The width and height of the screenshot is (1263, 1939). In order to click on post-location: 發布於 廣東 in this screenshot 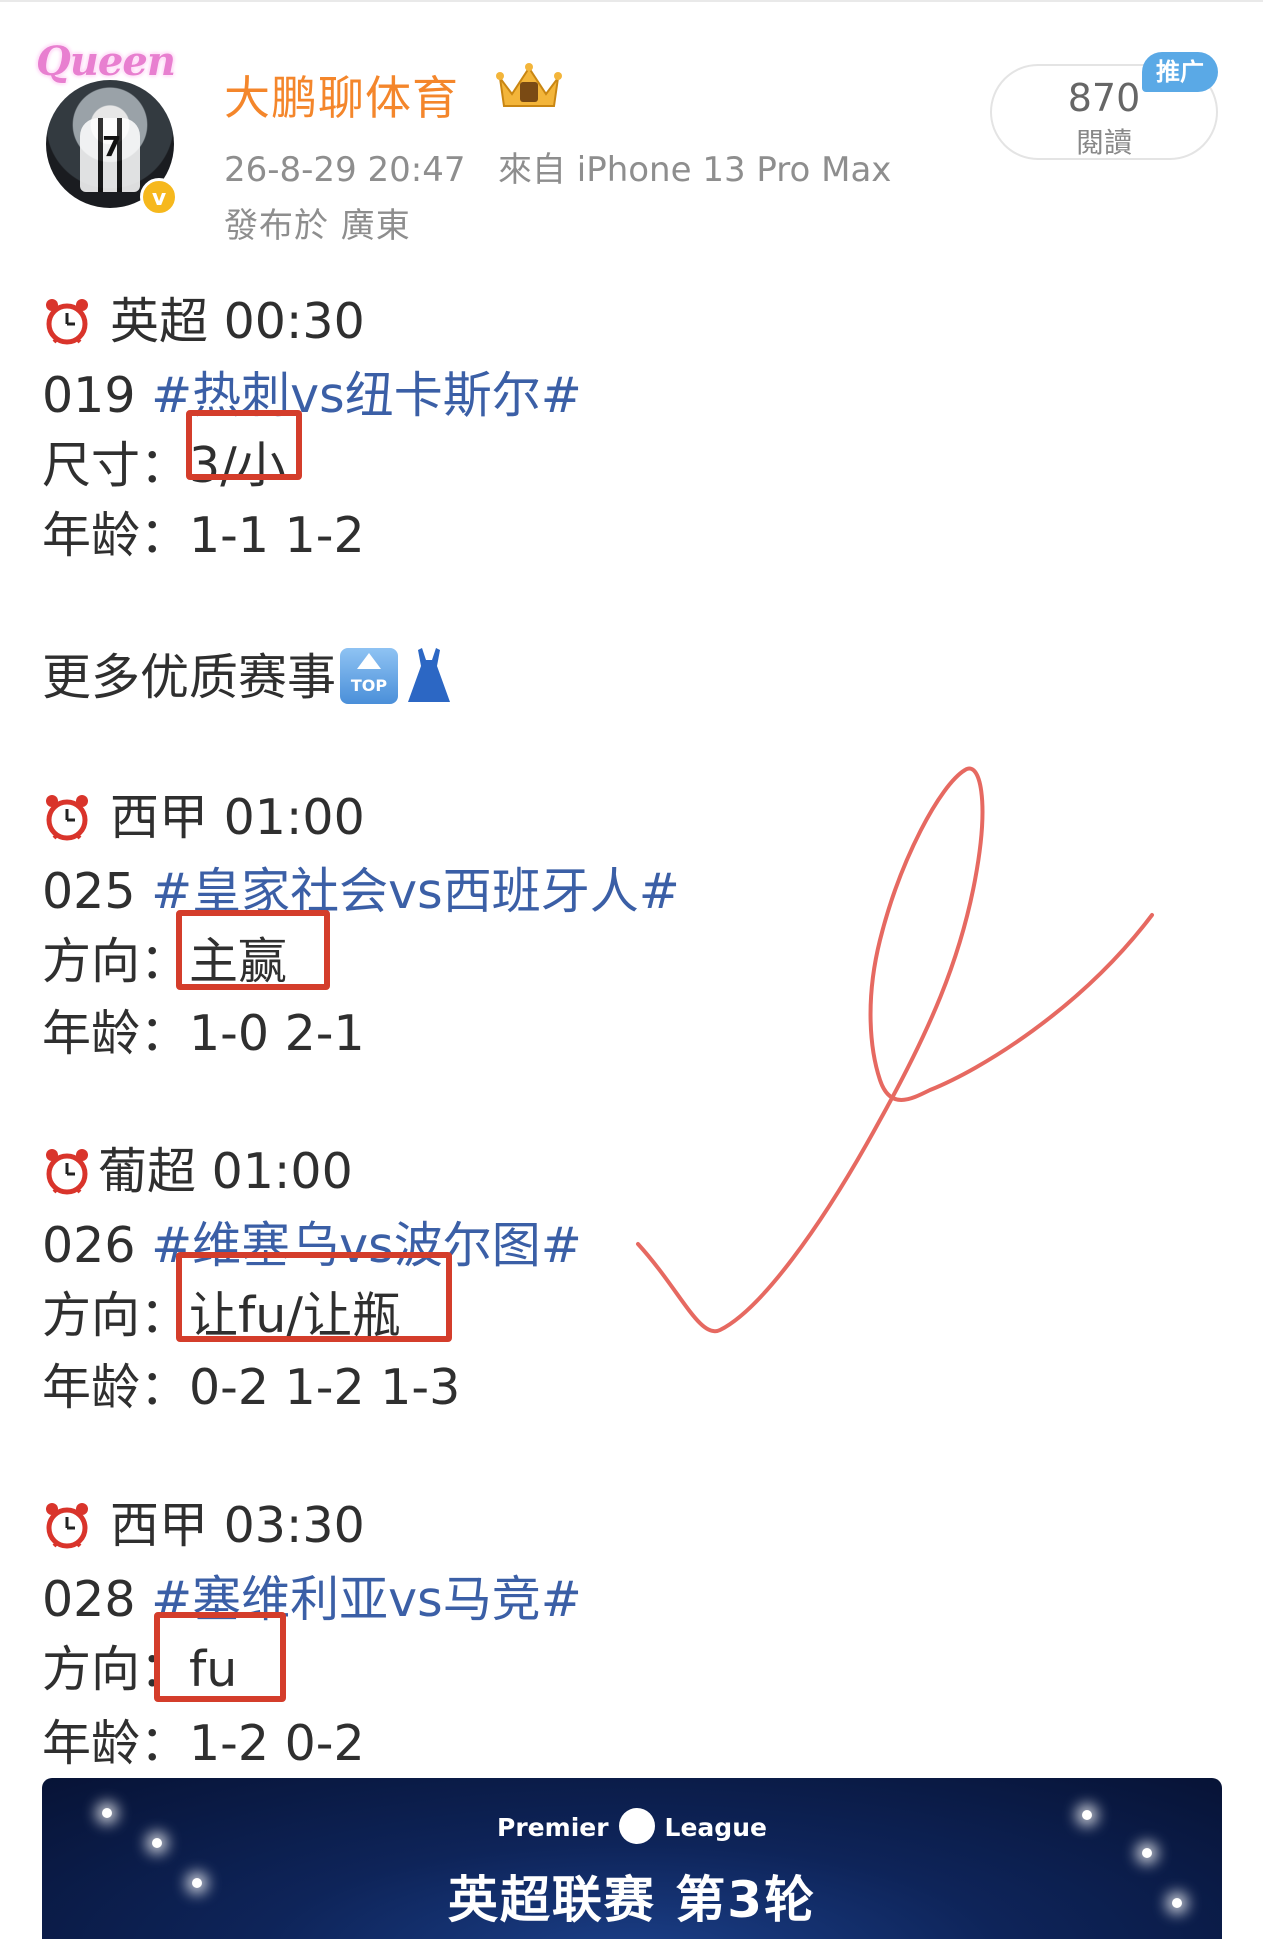, I will do `click(317, 226)`.